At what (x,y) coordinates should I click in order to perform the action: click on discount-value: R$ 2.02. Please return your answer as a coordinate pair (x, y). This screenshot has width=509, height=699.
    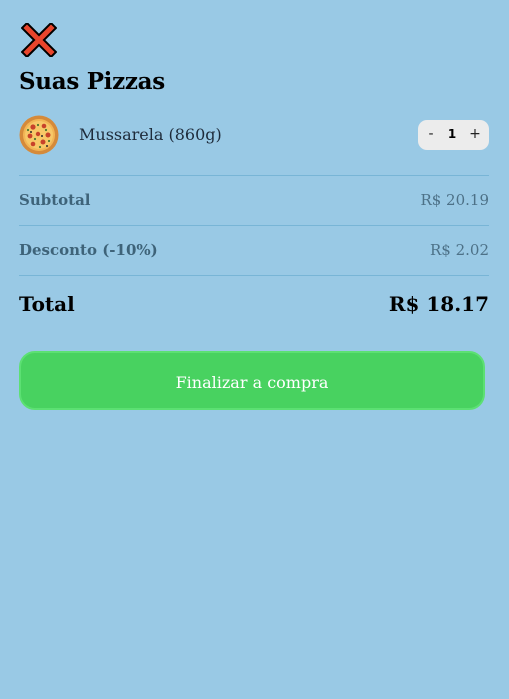
    Looking at the image, I should click on (459, 250).